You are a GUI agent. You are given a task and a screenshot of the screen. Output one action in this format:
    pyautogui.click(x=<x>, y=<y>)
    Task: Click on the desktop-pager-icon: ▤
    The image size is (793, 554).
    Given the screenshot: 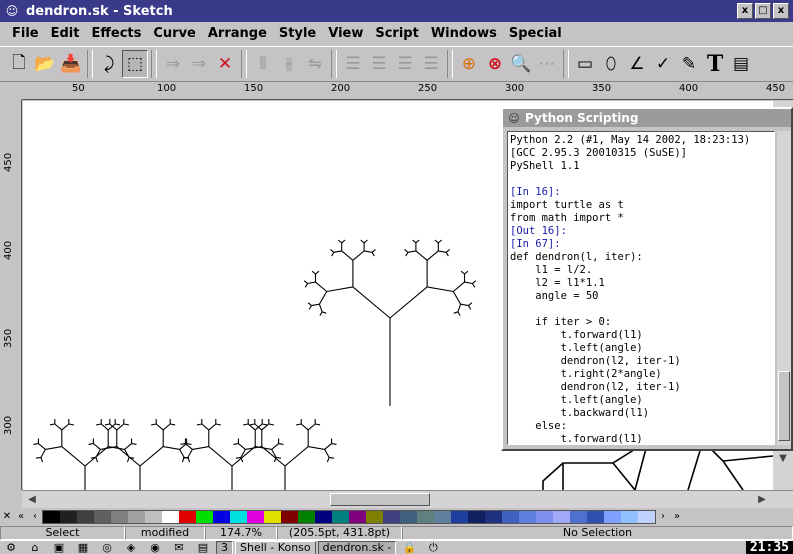 What is the action you would take?
    pyautogui.click(x=203, y=547)
    